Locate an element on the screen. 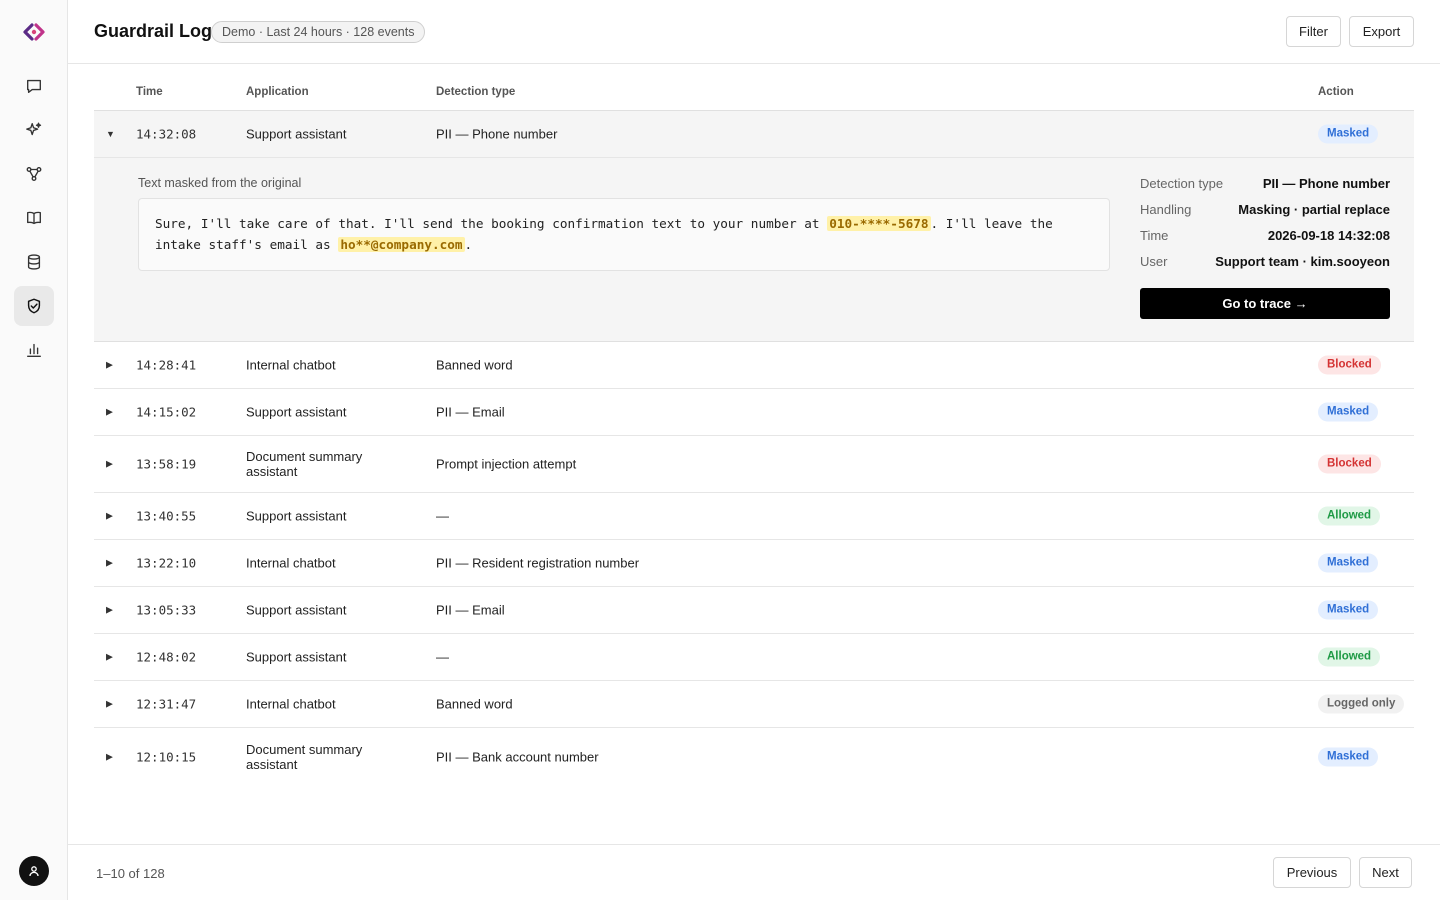  meta-key: Detection type is located at coordinates (1182, 183).